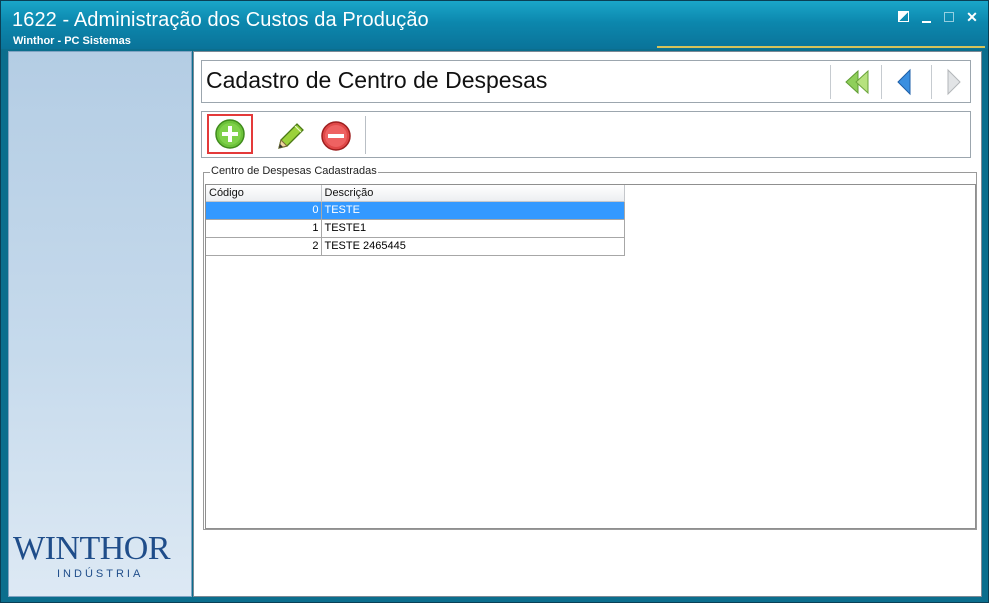  I want to click on minimize-icon, so click(926, 22).